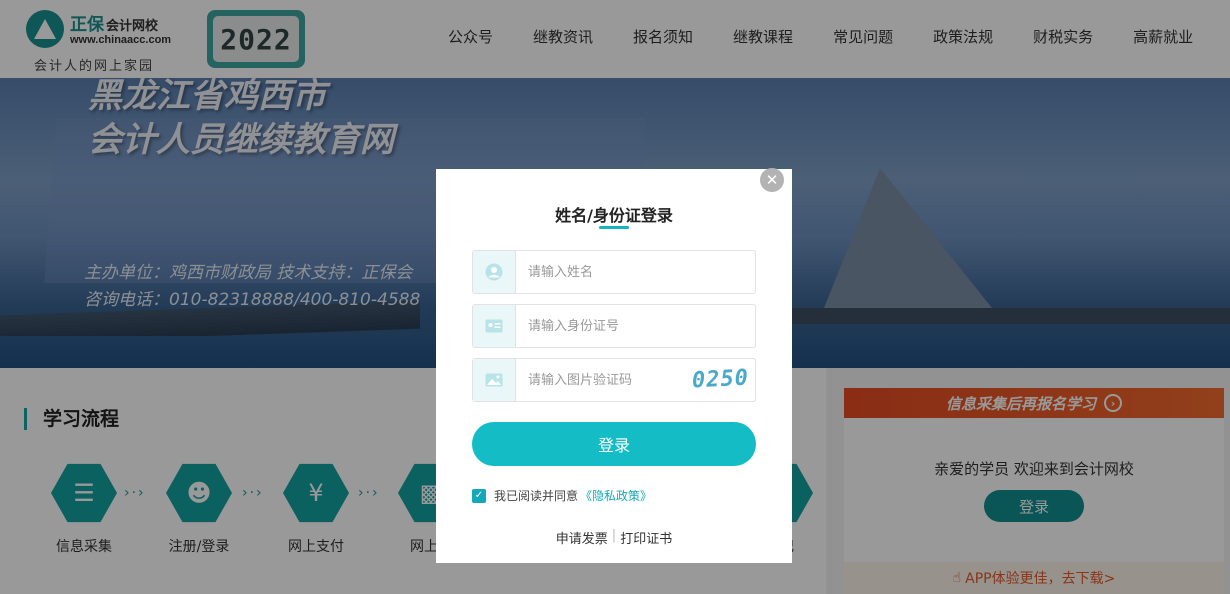 The image size is (1230, 594). I want to click on name-input, so click(596, 272).